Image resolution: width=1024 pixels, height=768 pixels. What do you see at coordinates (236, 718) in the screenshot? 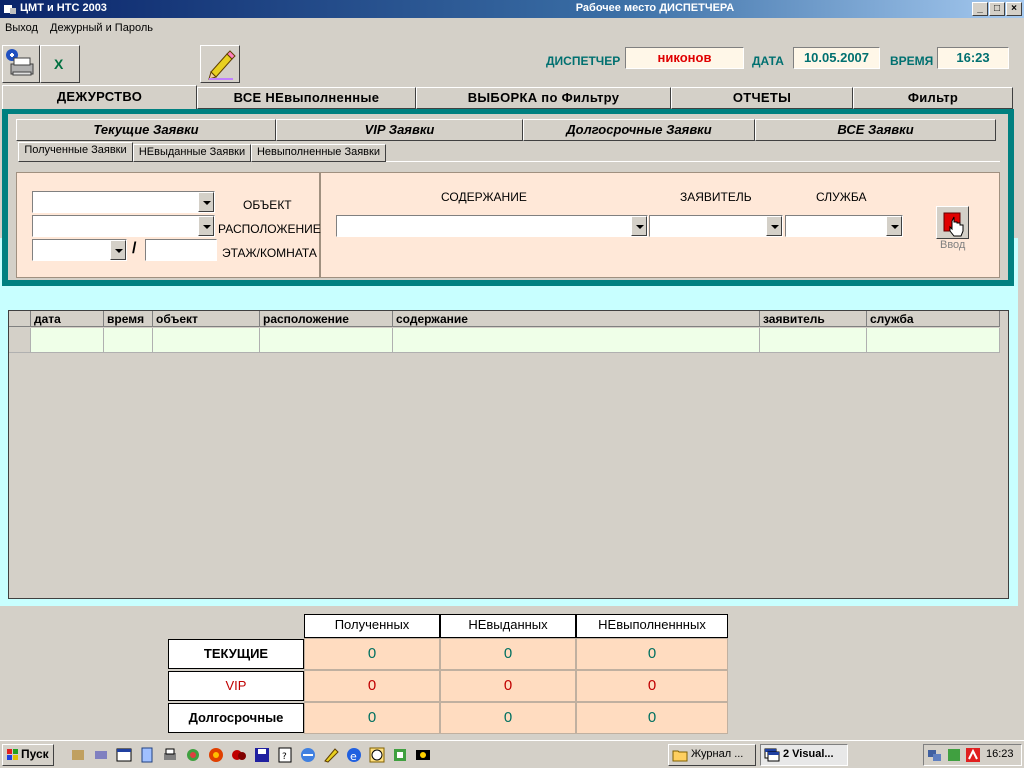
I see `stats-row-longterm: Долгосрочные` at bounding box center [236, 718].